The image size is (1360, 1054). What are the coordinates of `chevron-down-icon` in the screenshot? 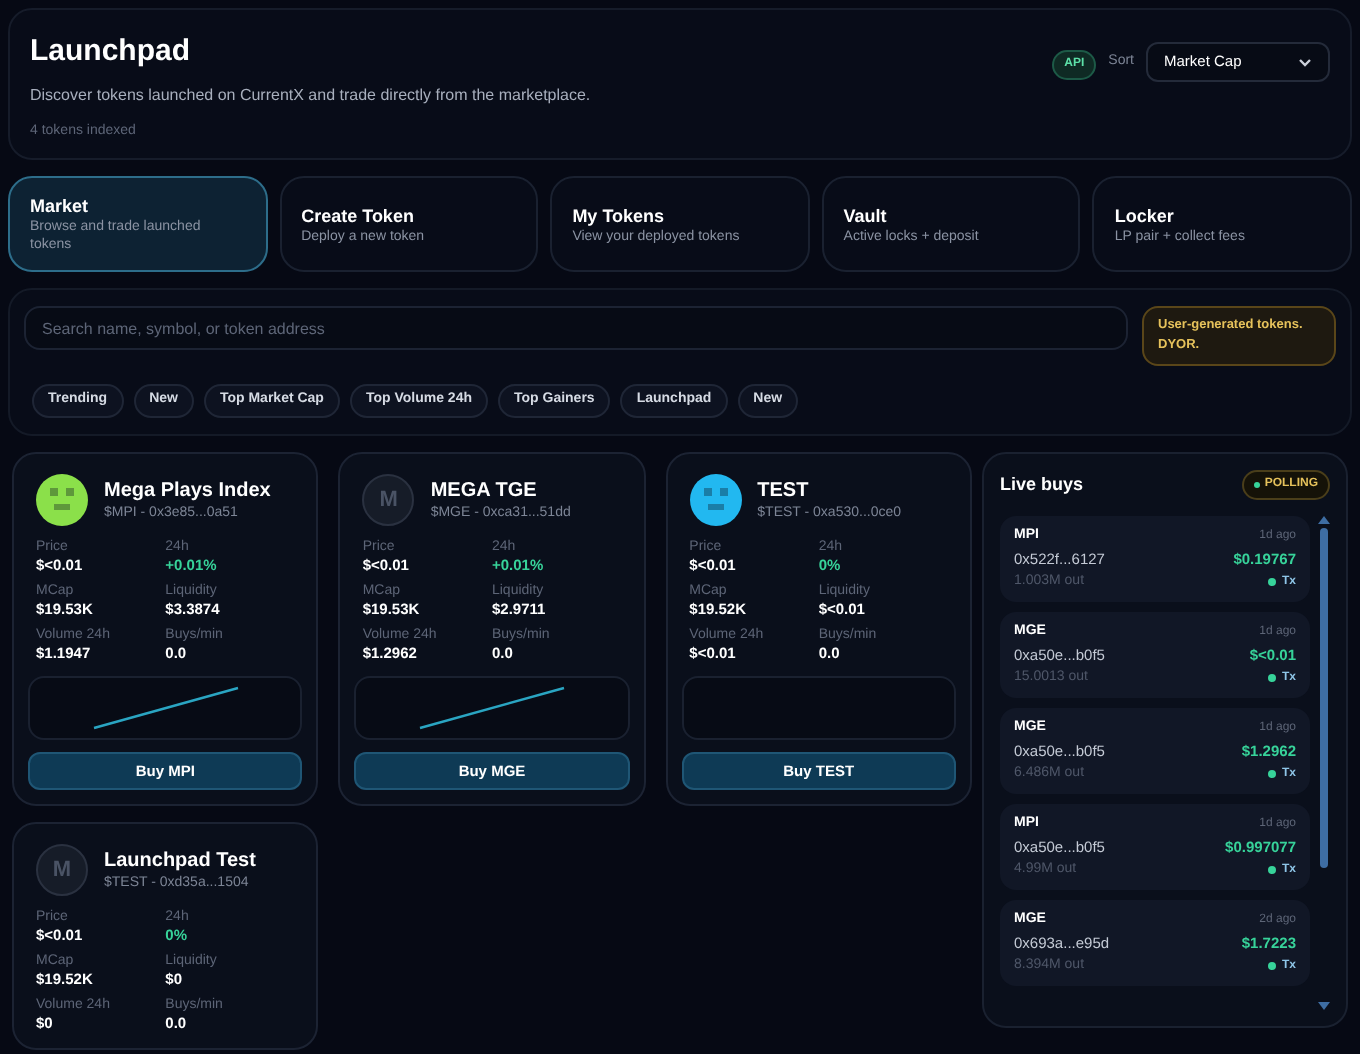 It's located at (1305, 62).